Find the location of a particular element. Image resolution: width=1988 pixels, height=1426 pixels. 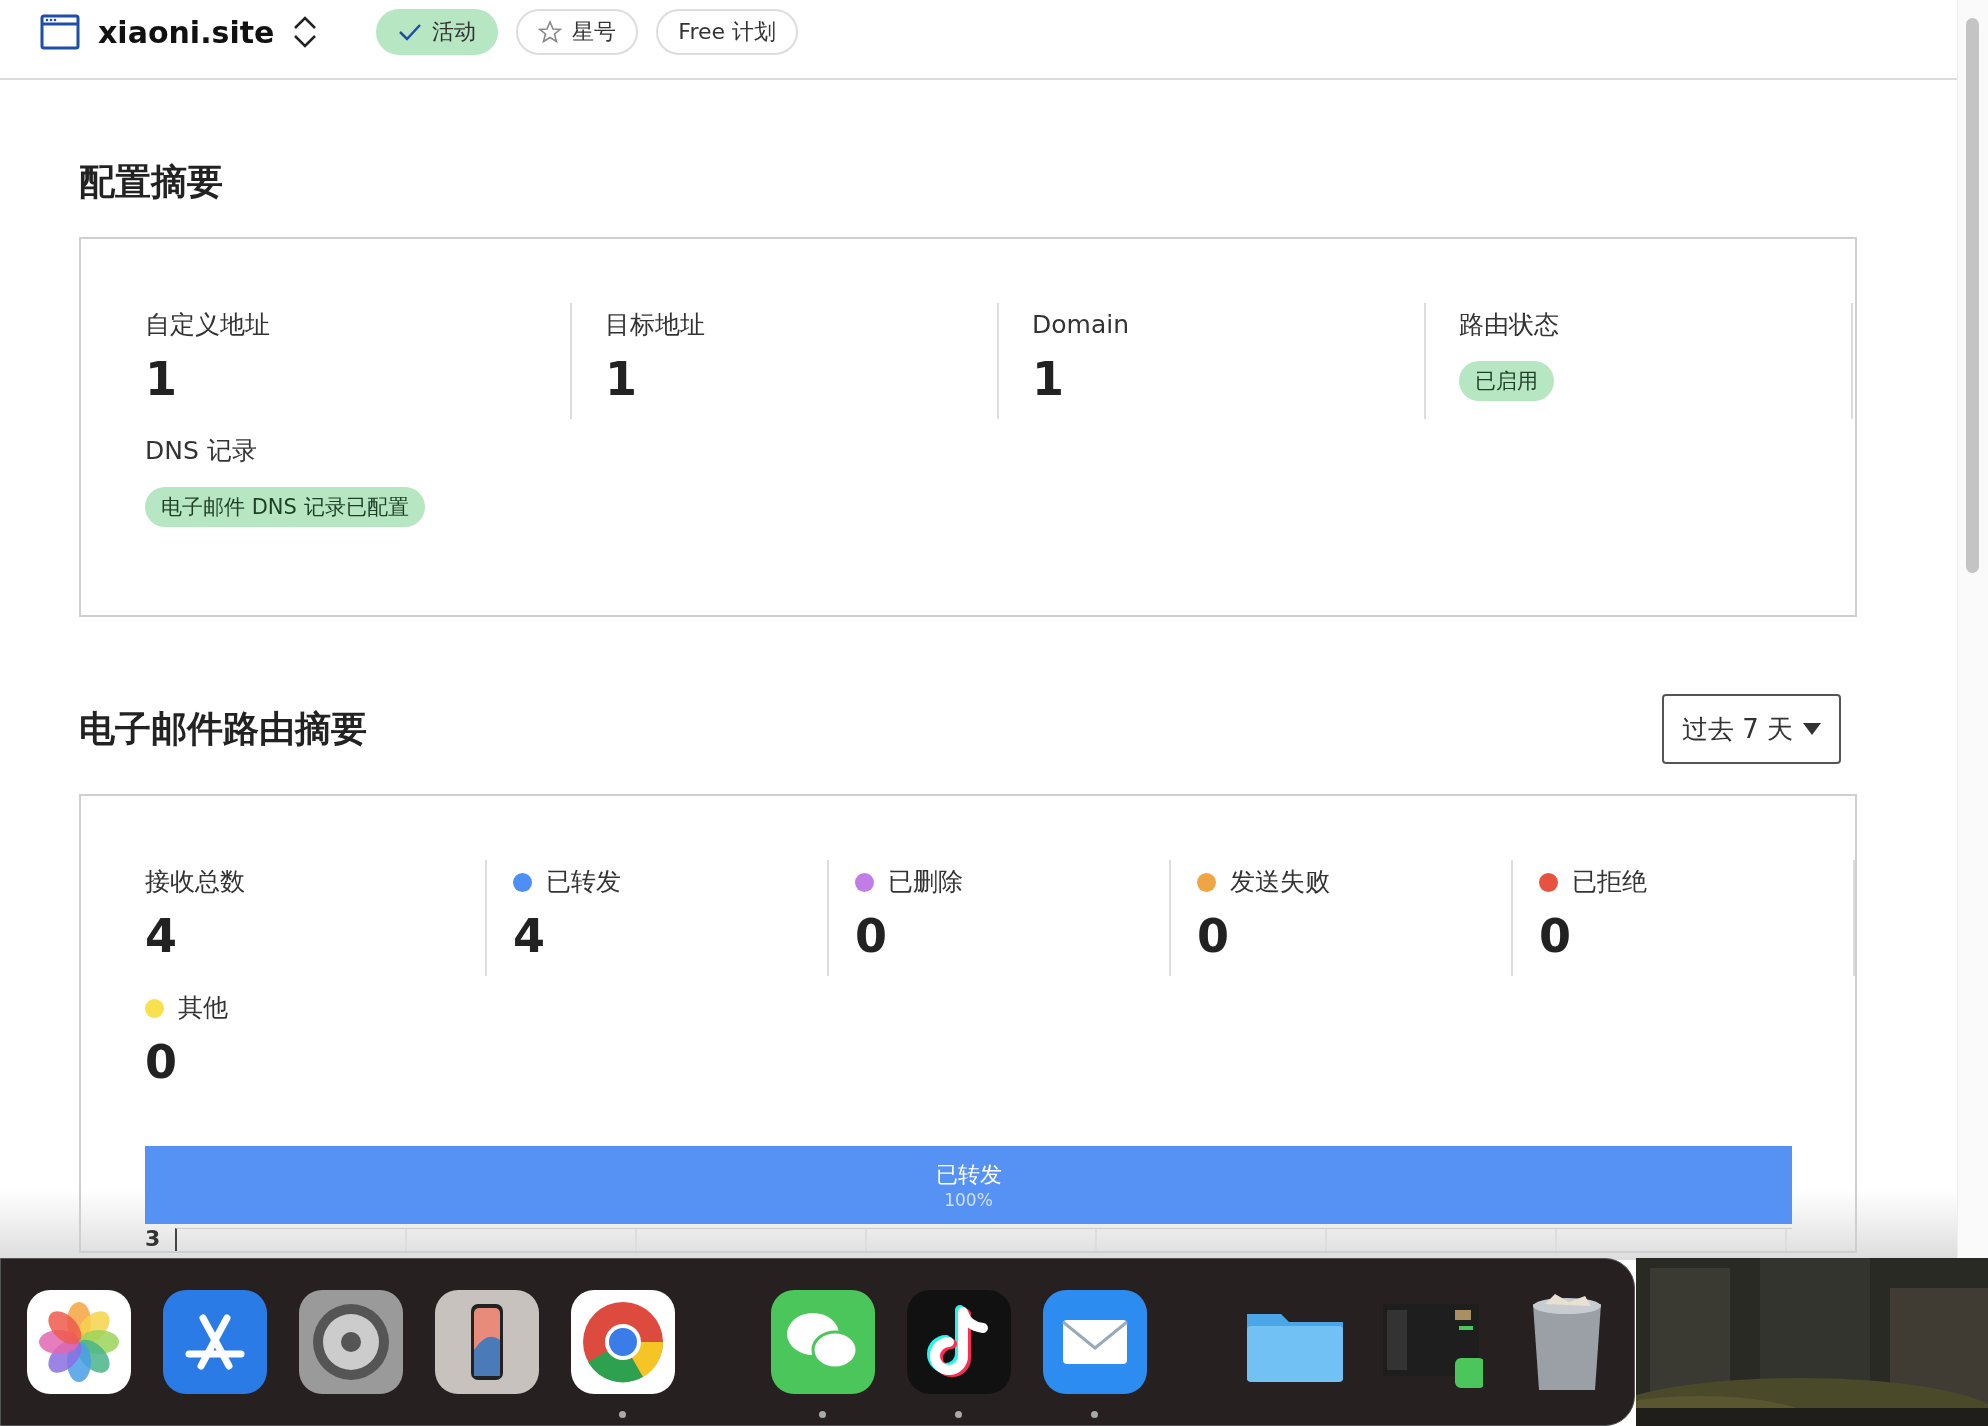

section-title: 电子邮件路由摘要 is located at coordinates (223, 729).